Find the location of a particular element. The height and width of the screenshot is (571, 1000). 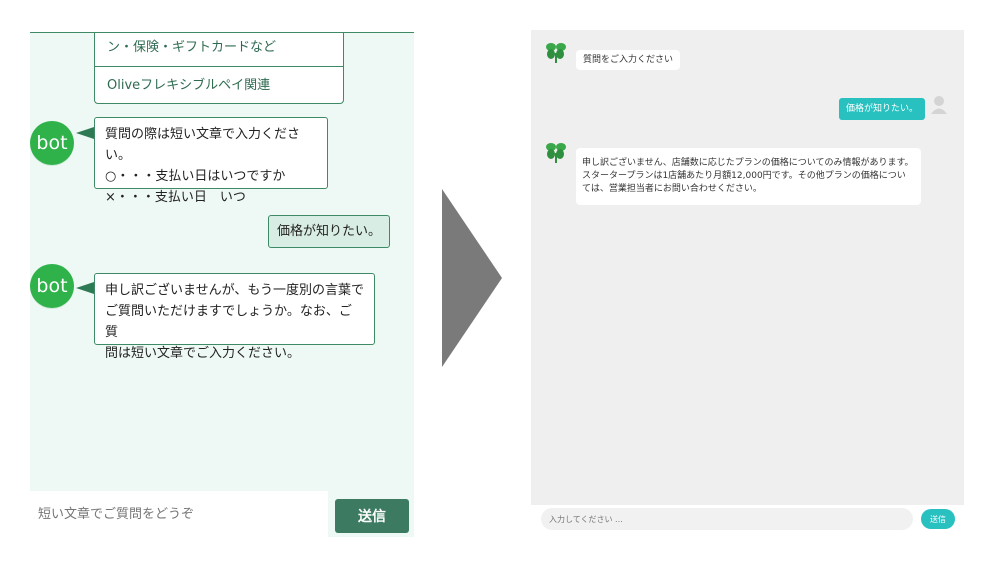

message-line: 問は短い文章でご入力ください。 is located at coordinates (203, 353).